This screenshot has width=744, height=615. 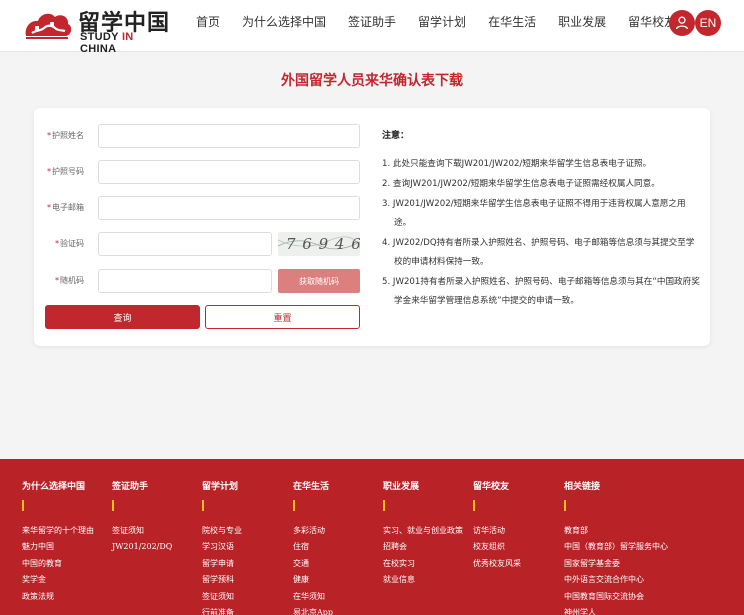 I want to click on footer-col-why-china: 为什么选择中国 来华留学的十个理由 魅力中国 中国的教育 奖学金 政策法规, so click(x=67, y=542).